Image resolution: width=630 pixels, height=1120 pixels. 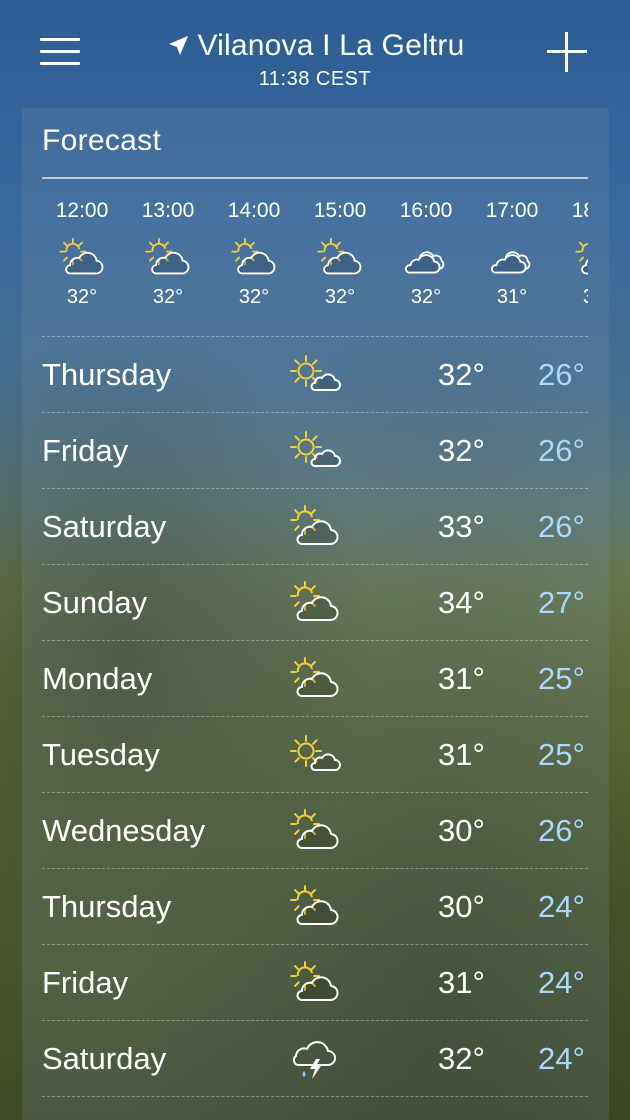 I want to click on thunderstorm-icon, so click(x=314, y=1060).